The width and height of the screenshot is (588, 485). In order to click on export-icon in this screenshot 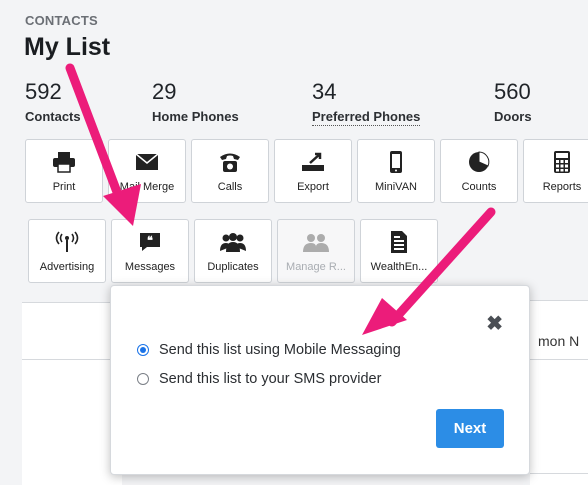, I will do `click(313, 161)`.